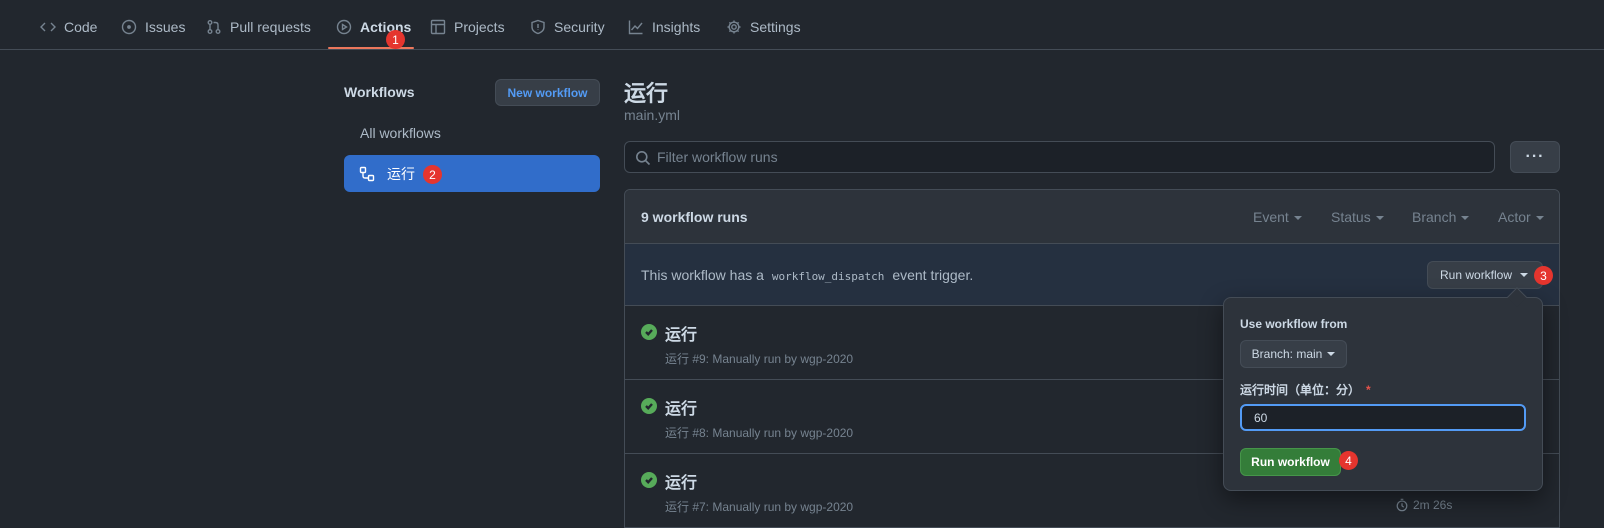  Describe the element at coordinates (538, 27) in the screenshot. I see `shield-icon` at that location.